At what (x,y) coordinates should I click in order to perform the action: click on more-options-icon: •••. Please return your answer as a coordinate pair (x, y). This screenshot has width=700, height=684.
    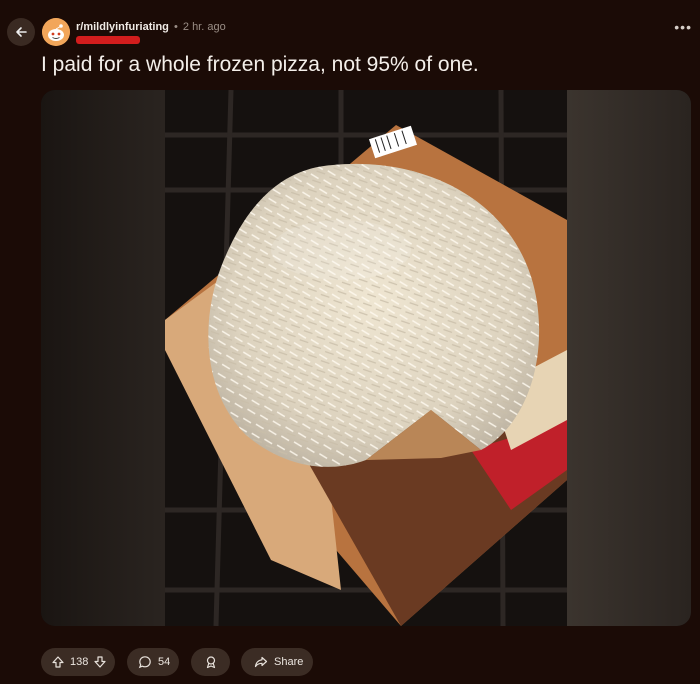
    Looking at the image, I should click on (683, 27).